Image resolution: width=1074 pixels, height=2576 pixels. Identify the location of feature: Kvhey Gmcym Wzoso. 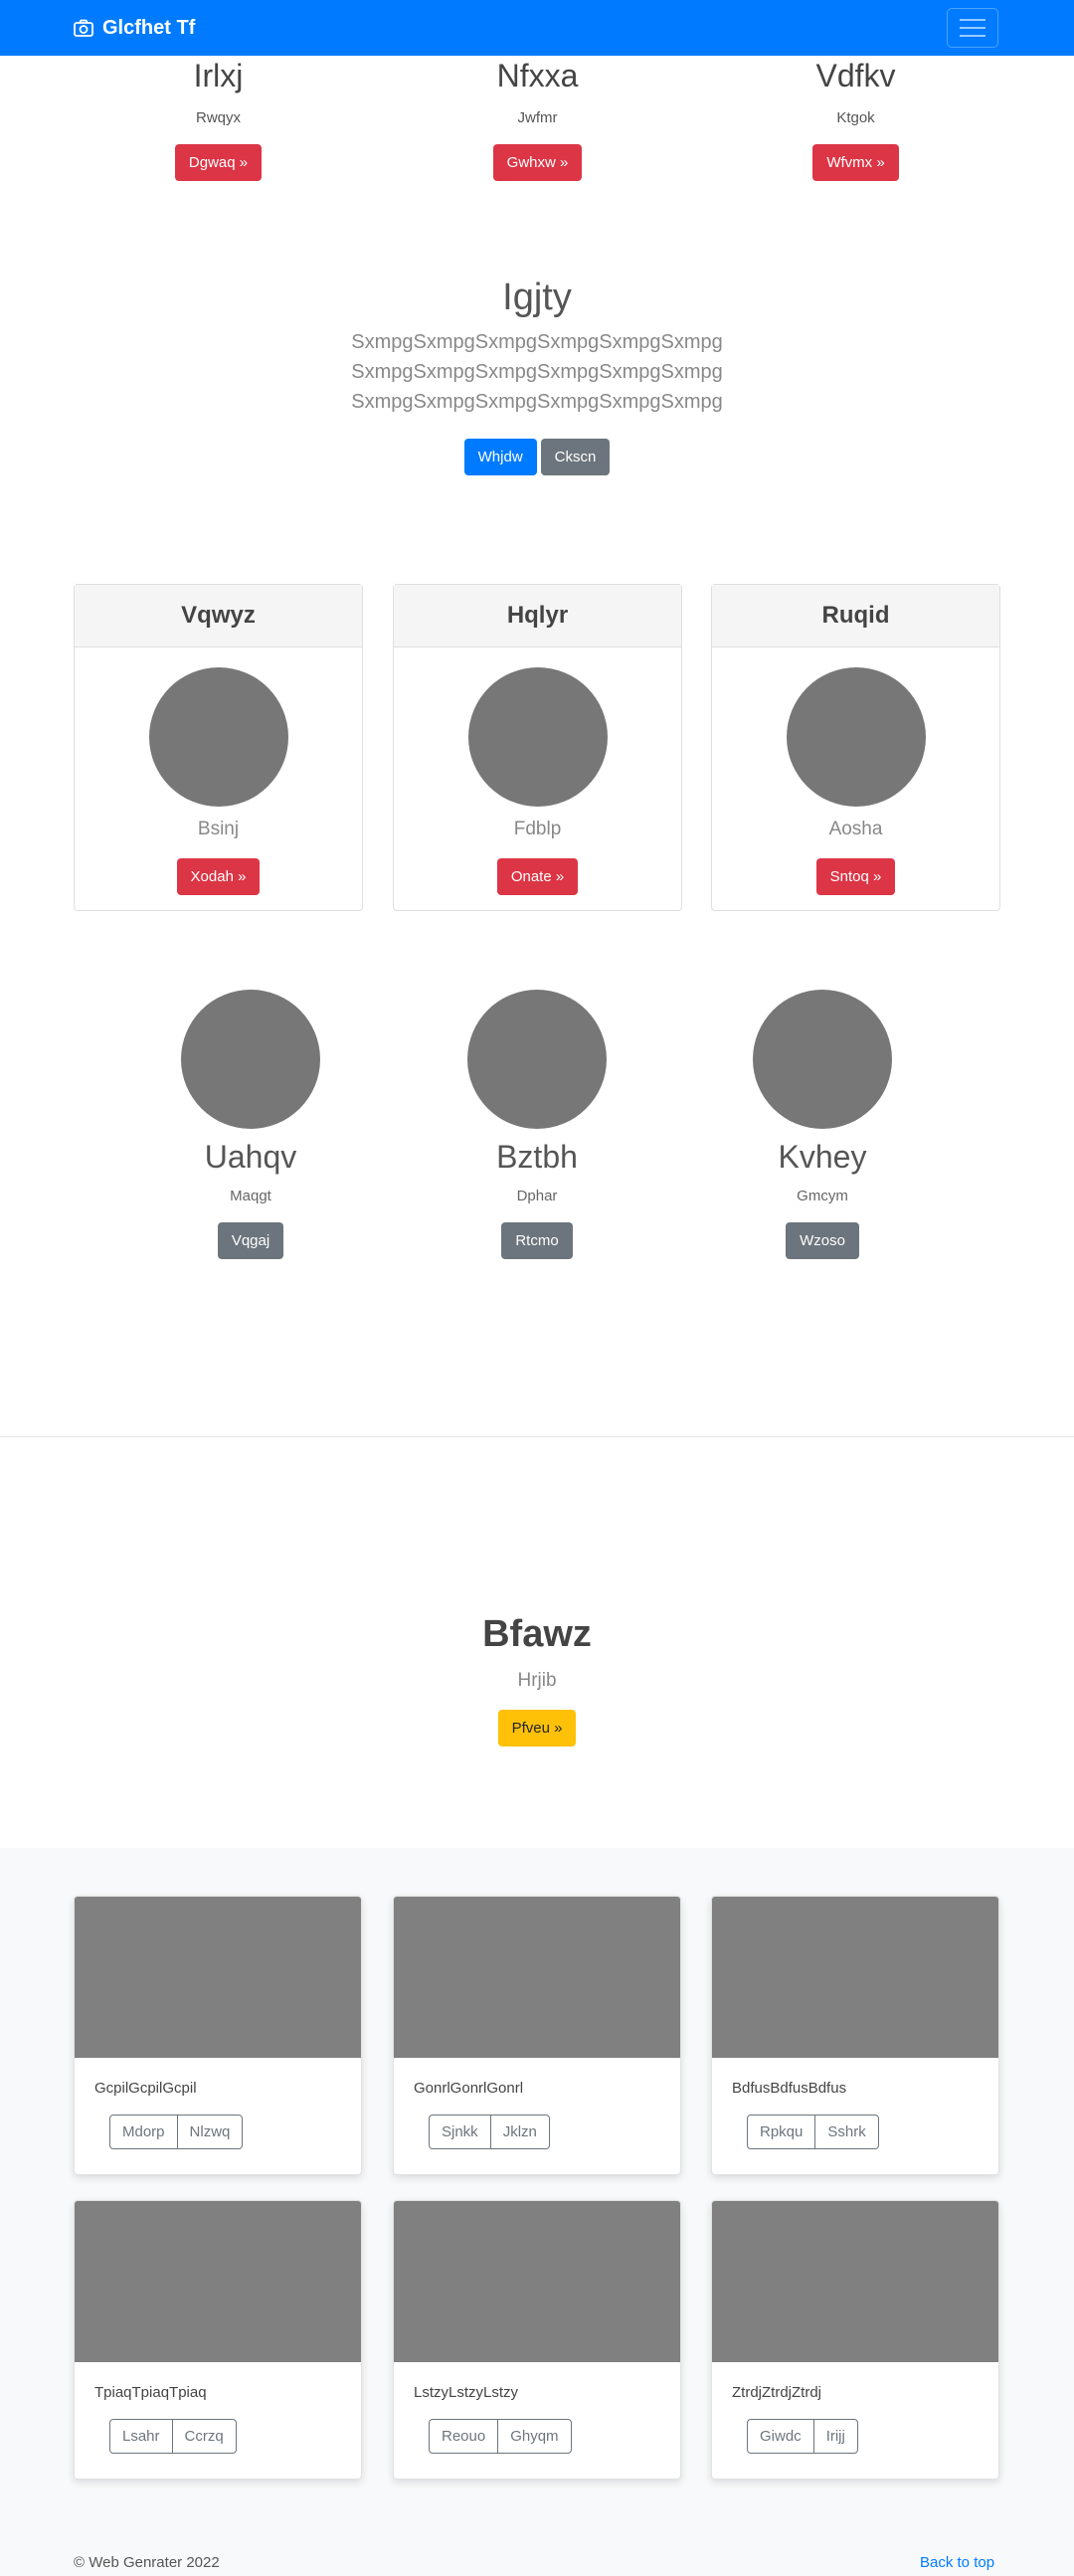
(823, 1124).